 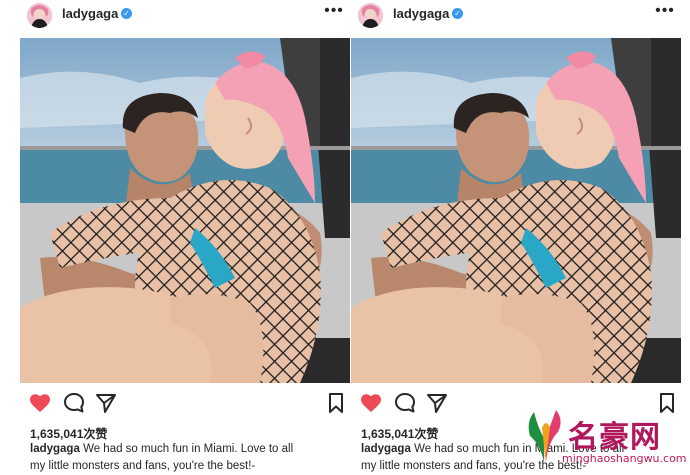 I want to click on bookmark-icon, so click(x=336, y=403).